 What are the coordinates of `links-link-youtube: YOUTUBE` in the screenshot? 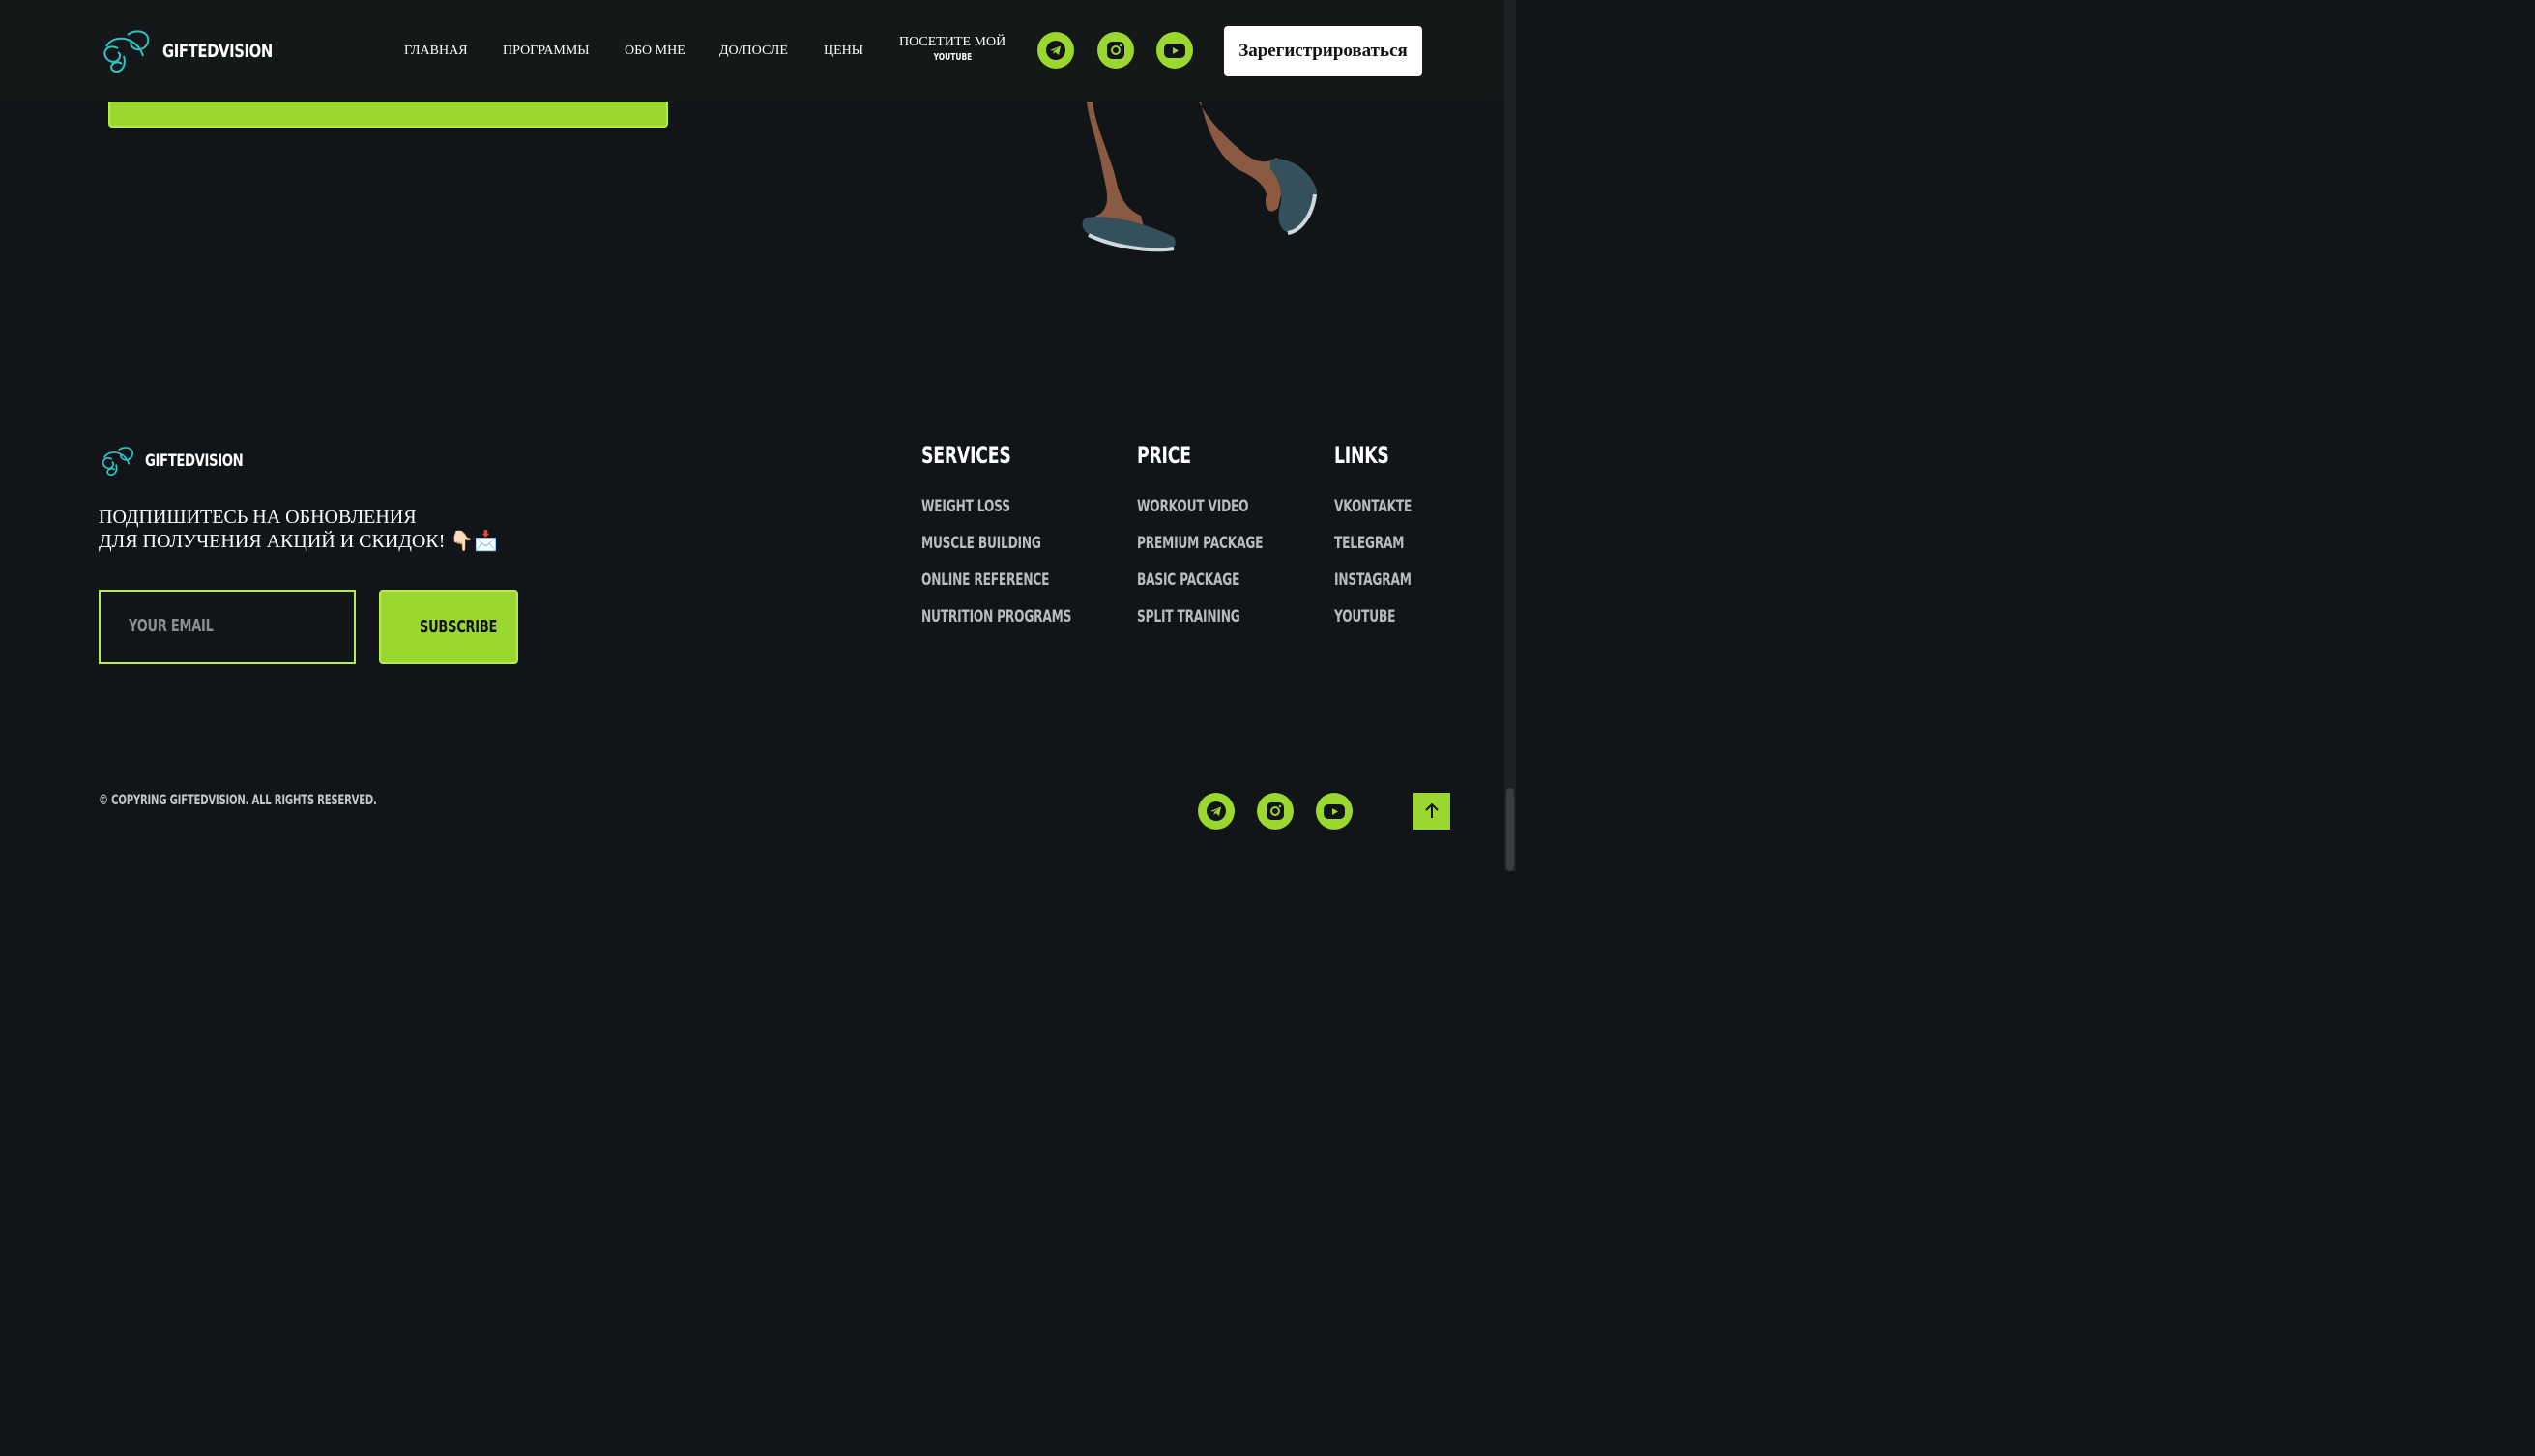 It's located at (1364, 616).